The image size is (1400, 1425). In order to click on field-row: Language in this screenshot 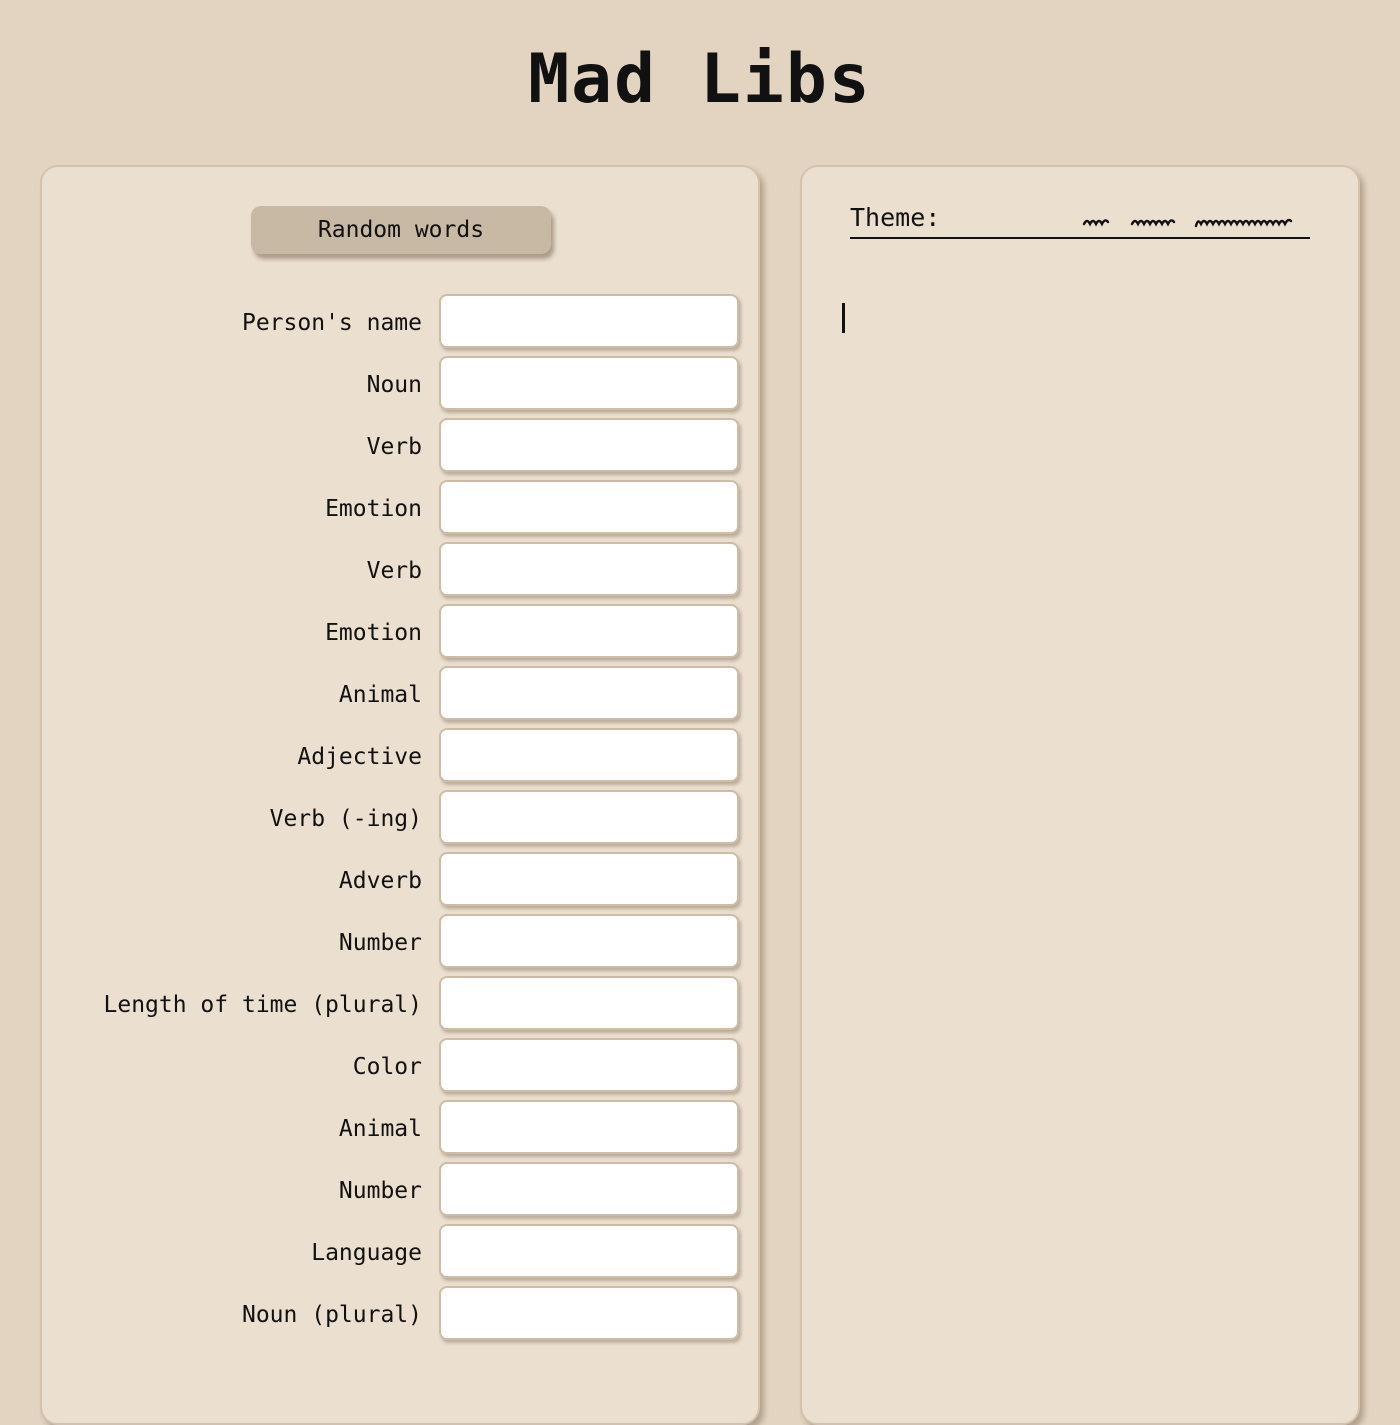, I will do `click(402, 1255)`.